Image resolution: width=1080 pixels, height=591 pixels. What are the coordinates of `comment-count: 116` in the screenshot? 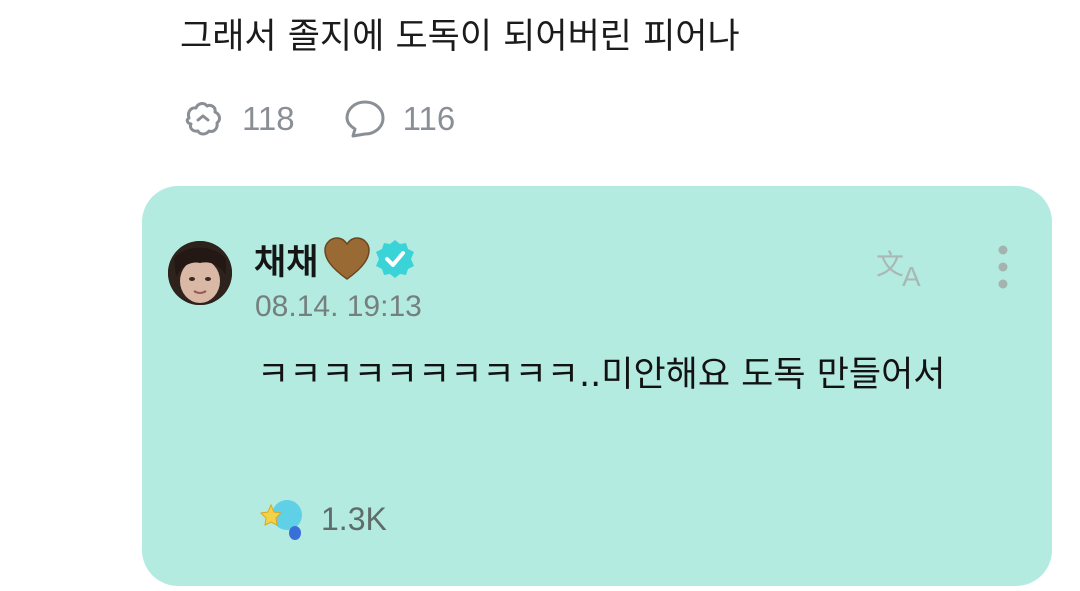 It's located at (429, 118).